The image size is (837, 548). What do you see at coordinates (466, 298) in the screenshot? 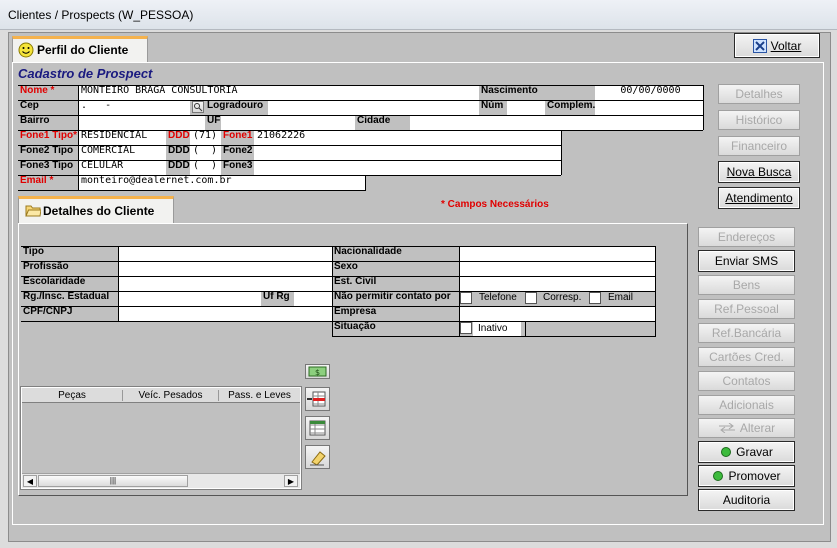
I see `telefone-checkbox` at bounding box center [466, 298].